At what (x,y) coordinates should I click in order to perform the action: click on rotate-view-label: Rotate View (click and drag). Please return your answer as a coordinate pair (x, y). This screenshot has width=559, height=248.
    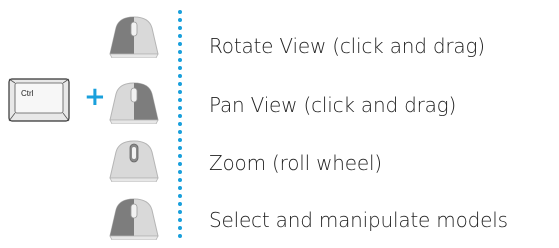
    Looking at the image, I should click on (347, 46).